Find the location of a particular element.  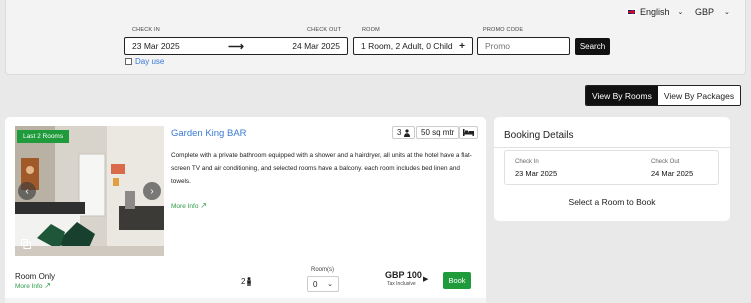

plus-icon: + is located at coordinates (462, 46).